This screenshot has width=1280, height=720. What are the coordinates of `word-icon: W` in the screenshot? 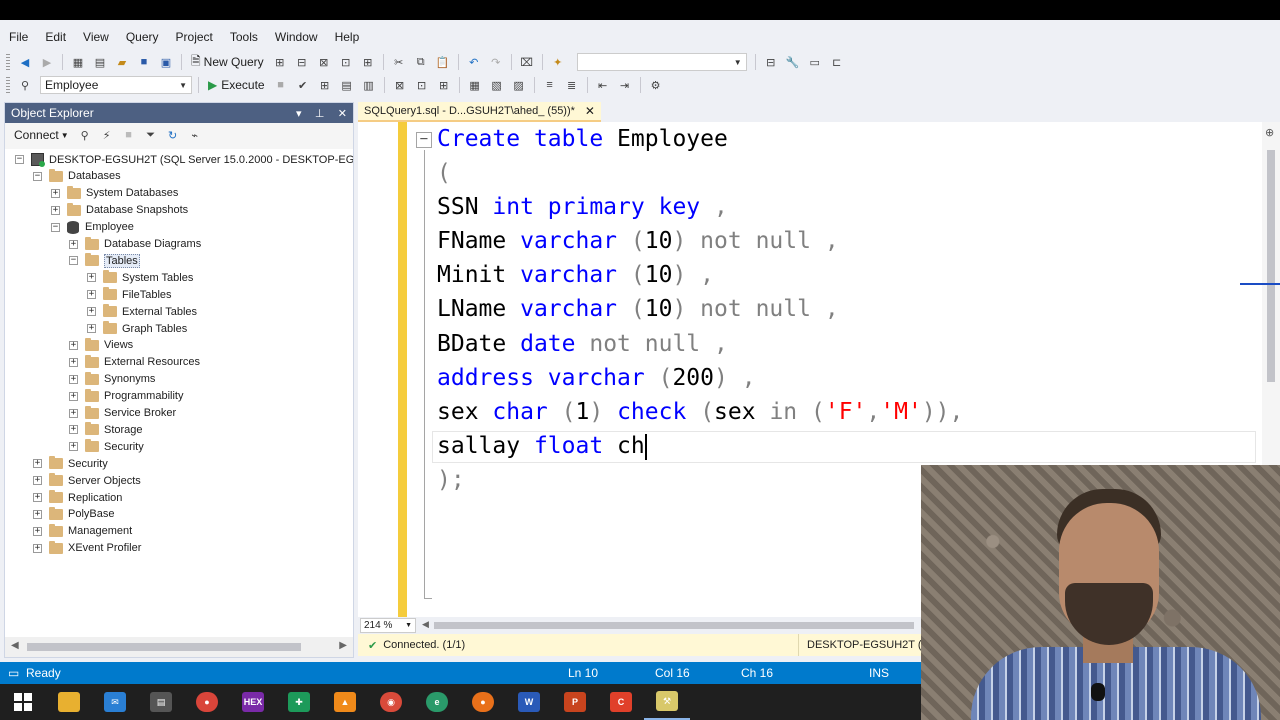 It's located at (529, 702).